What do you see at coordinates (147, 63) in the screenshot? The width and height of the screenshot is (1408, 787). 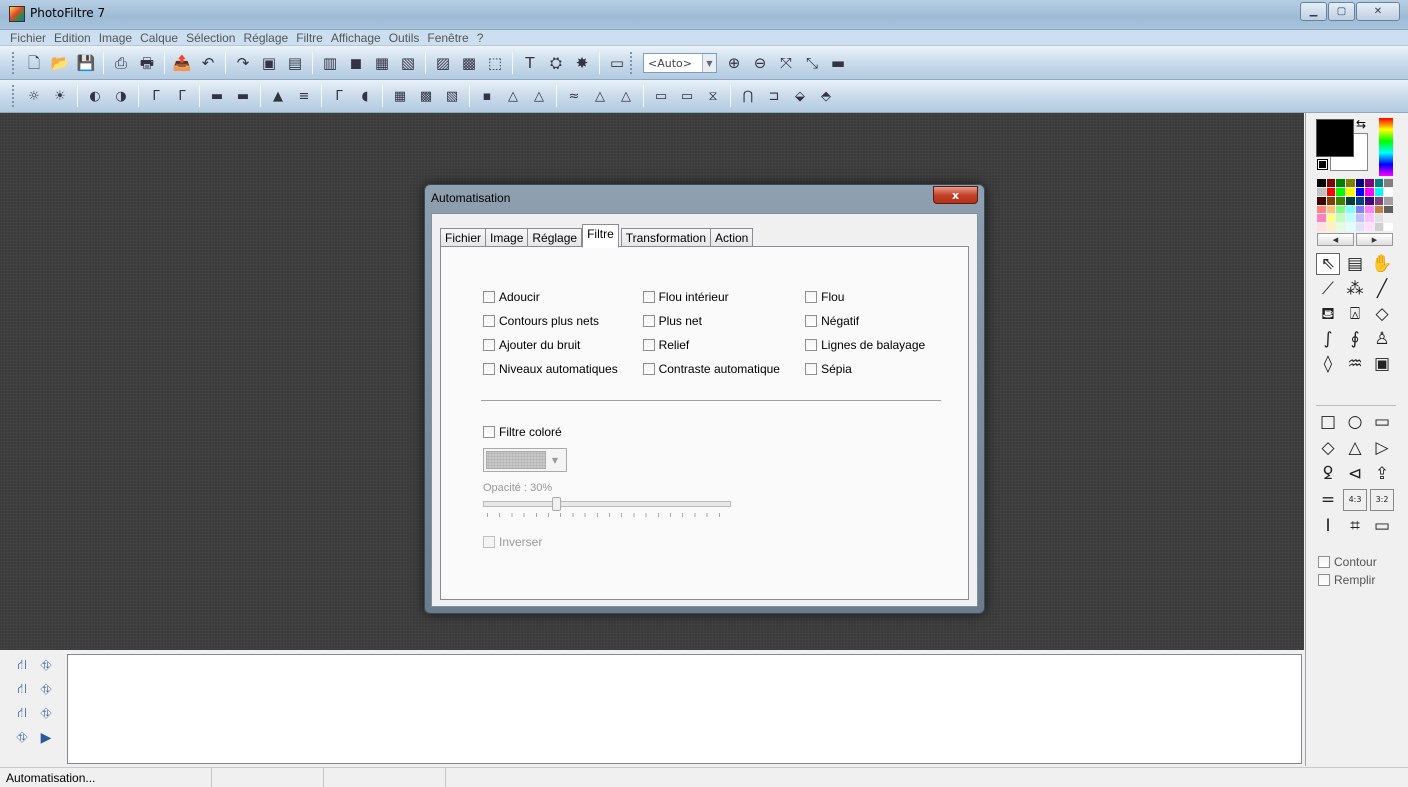 I see `print-icon: 🖶` at bounding box center [147, 63].